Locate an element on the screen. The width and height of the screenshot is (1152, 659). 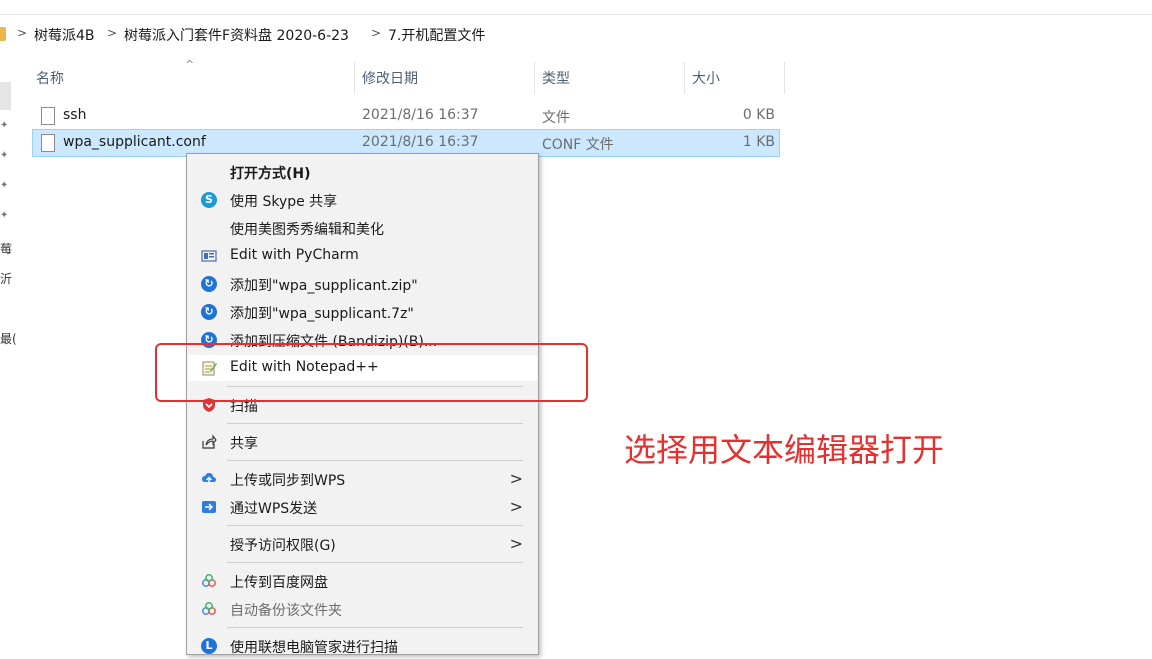
wps-upload-icon is located at coordinates (209, 479).